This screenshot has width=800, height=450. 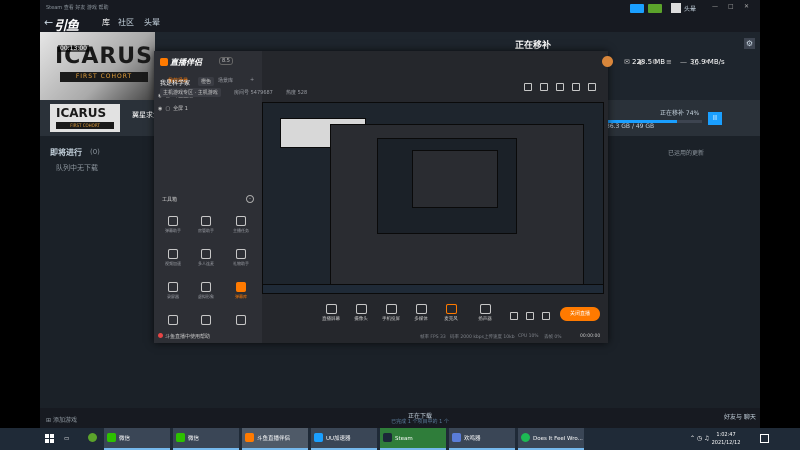 I want to click on screen-capture-button: 直播屏幕, so click(x=331, y=313).